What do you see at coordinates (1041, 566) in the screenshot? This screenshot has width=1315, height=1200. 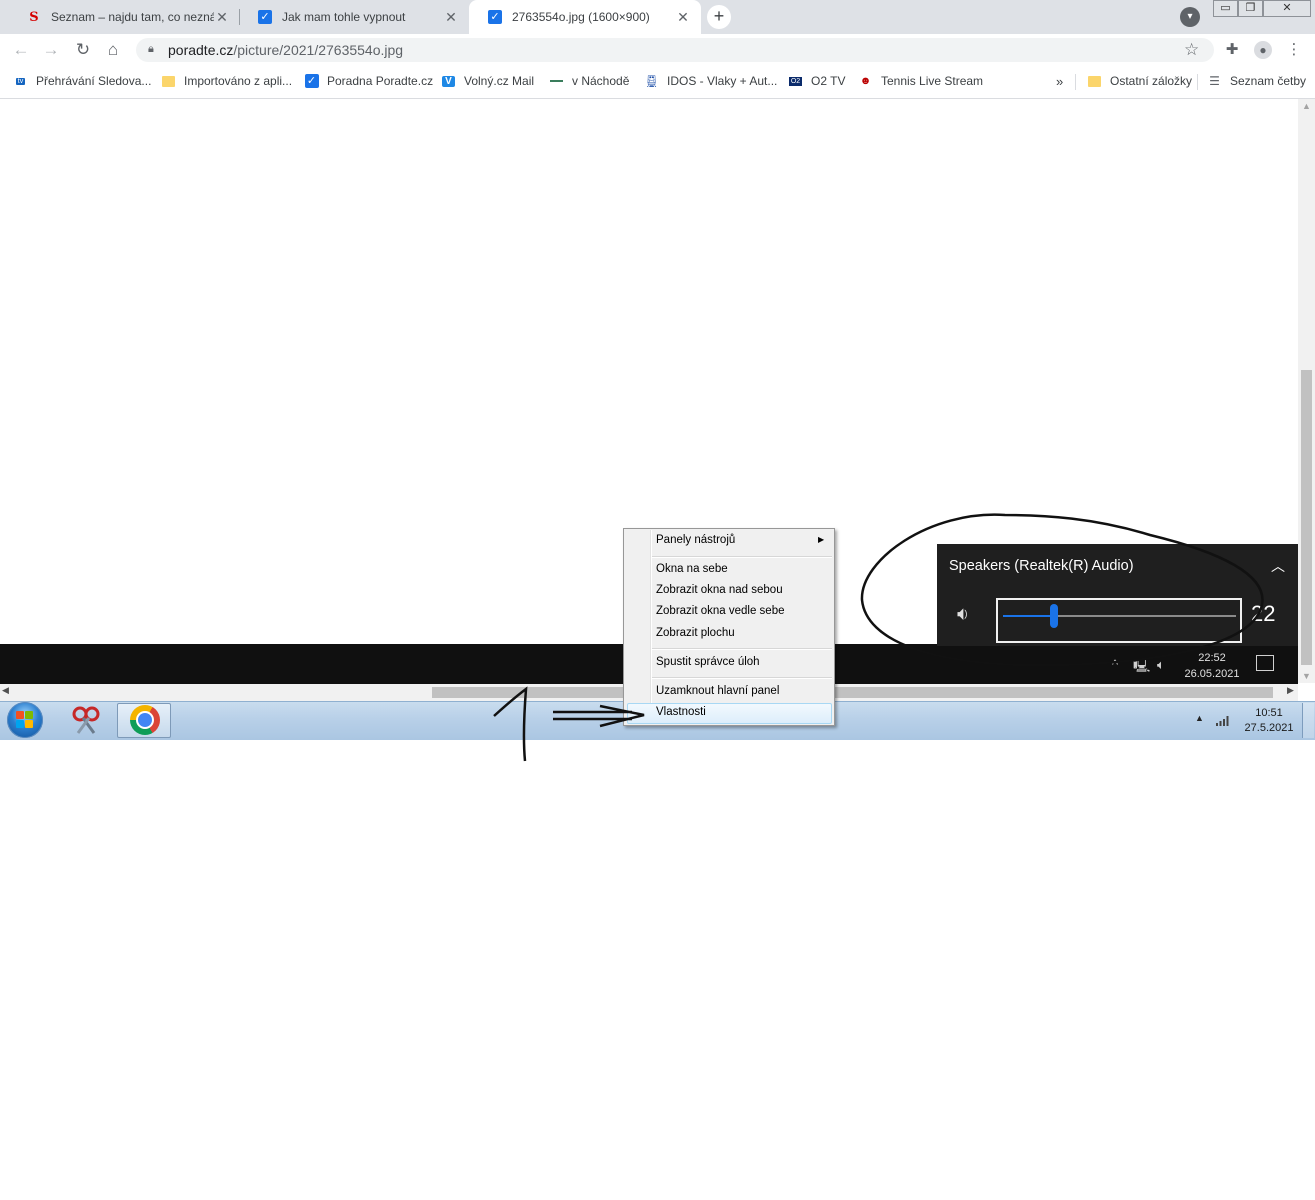 I see `audio-device-name: Speakers (Realtek(R) Audio)` at bounding box center [1041, 566].